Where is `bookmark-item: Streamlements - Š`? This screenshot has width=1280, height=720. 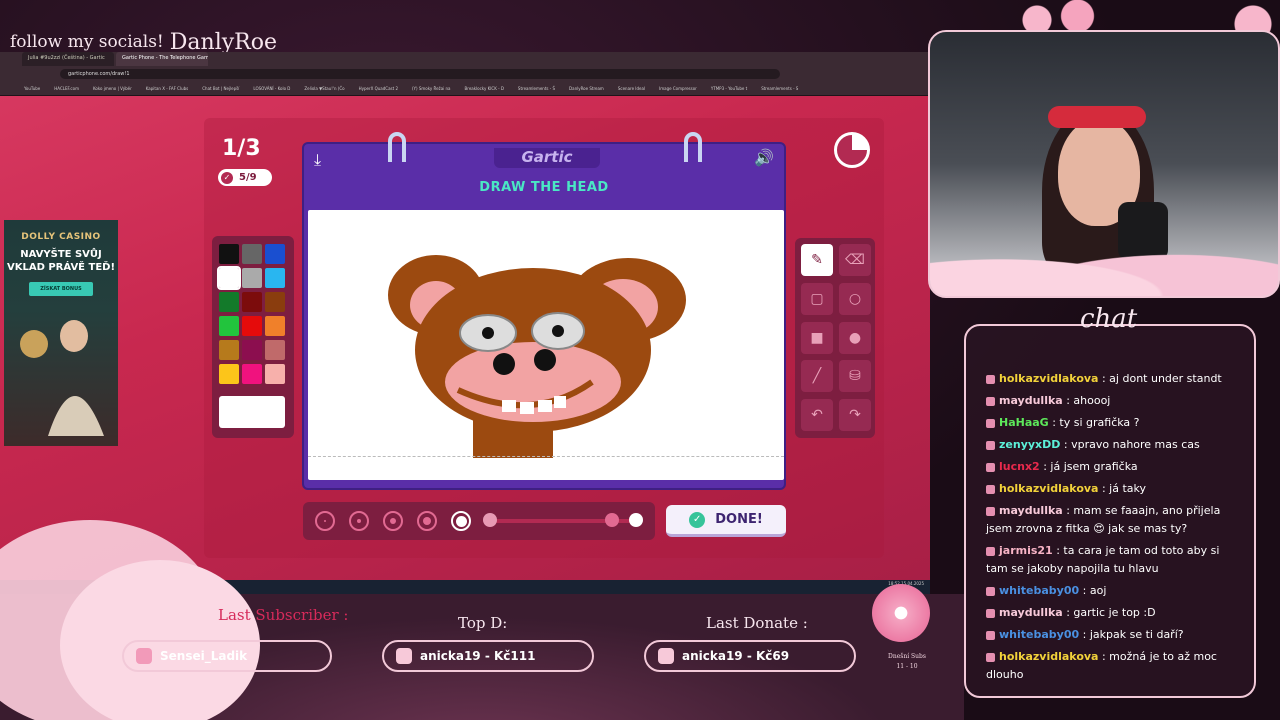 bookmark-item: Streamlements - Š is located at coordinates (536, 88).